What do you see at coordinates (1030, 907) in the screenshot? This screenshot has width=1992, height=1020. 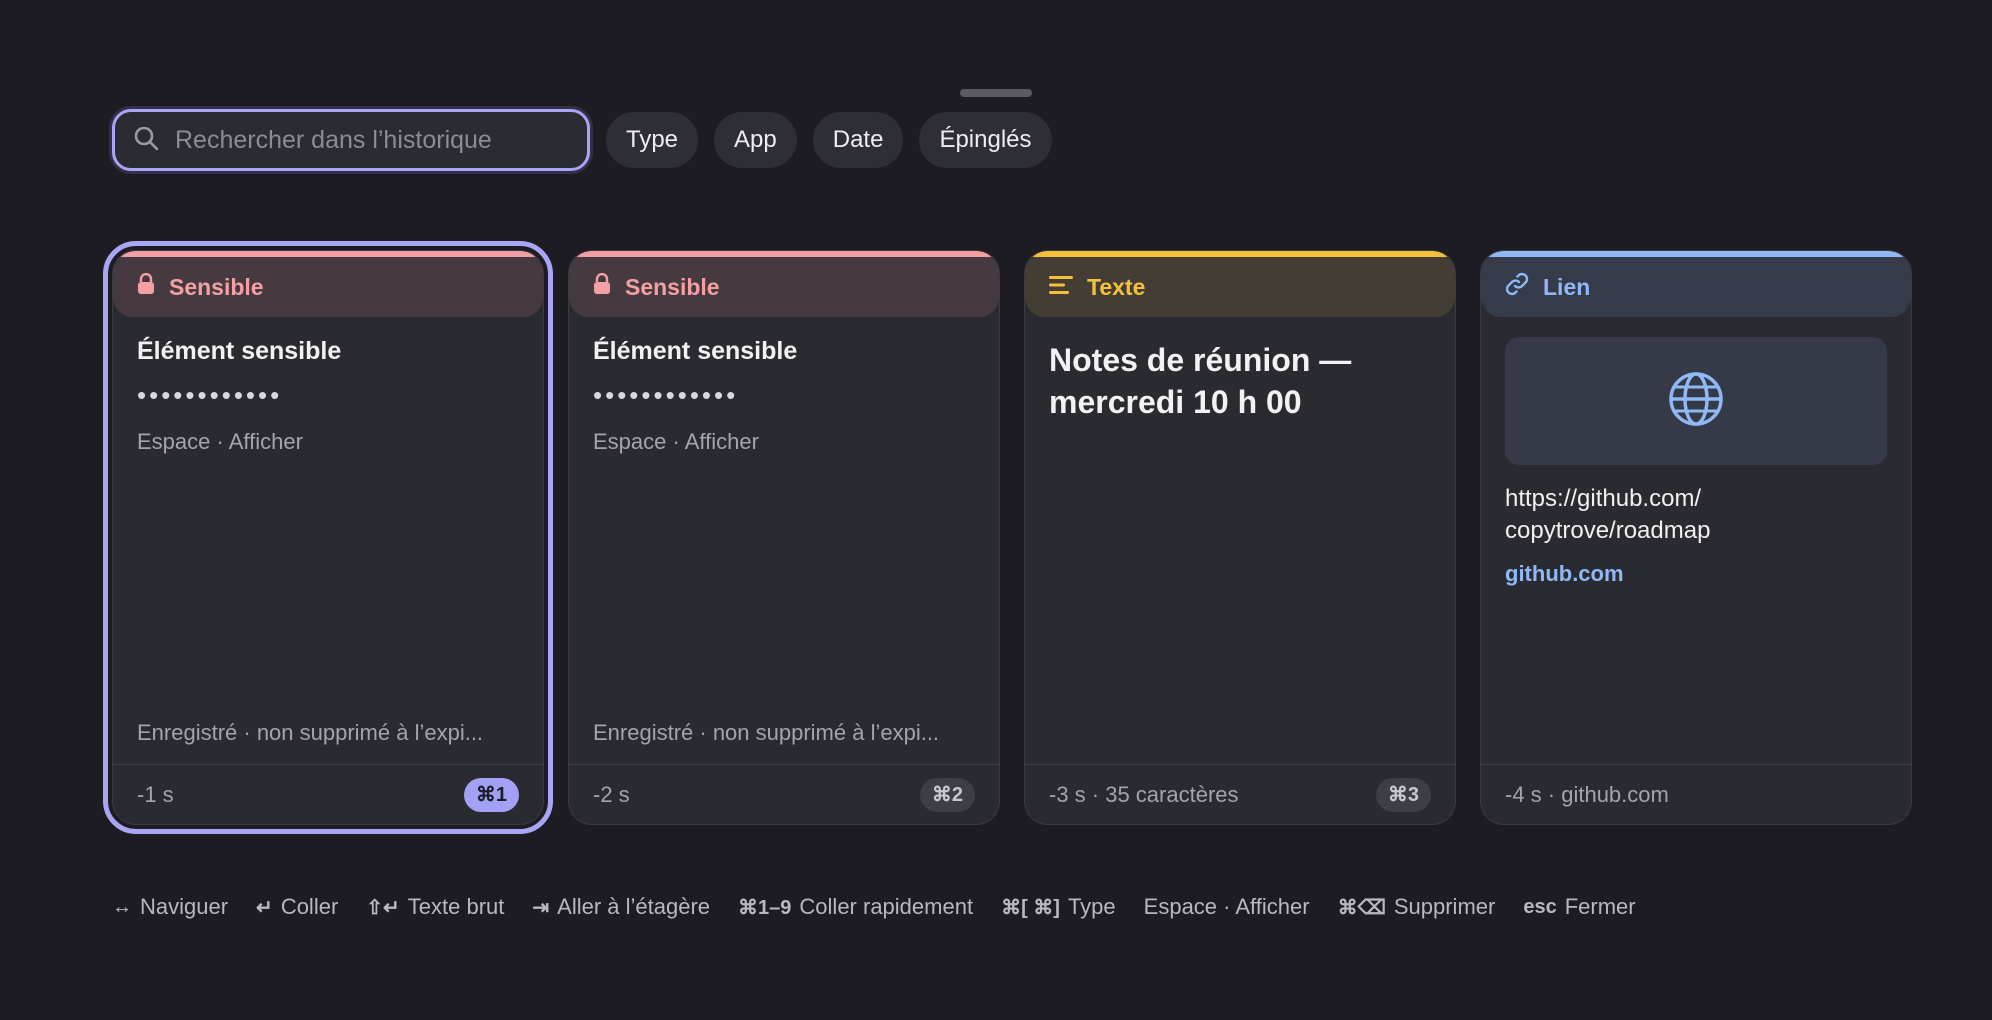 I see `shortcut-key: ⌘[ ⌘]` at bounding box center [1030, 907].